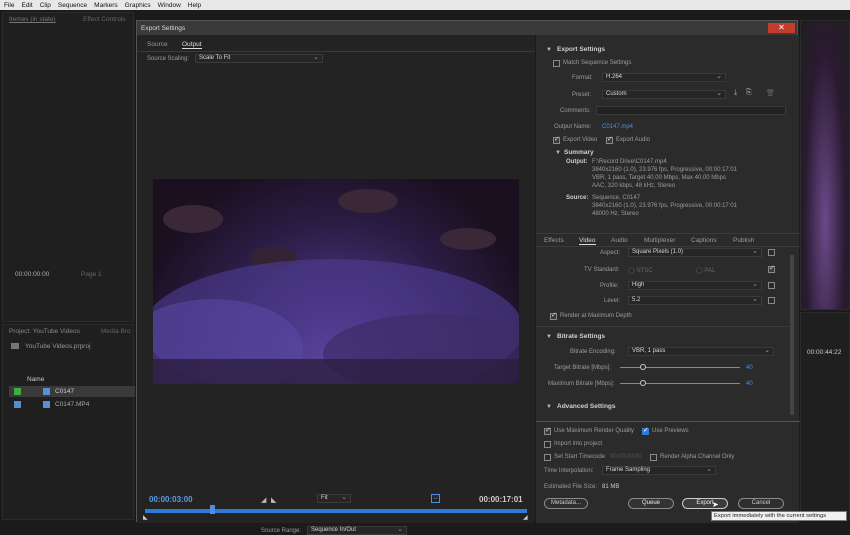 The image size is (850, 535). What do you see at coordinates (138, 5) in the screenshot?
I see `menu-graphics: Graphics` at bounding box center [138, 5].